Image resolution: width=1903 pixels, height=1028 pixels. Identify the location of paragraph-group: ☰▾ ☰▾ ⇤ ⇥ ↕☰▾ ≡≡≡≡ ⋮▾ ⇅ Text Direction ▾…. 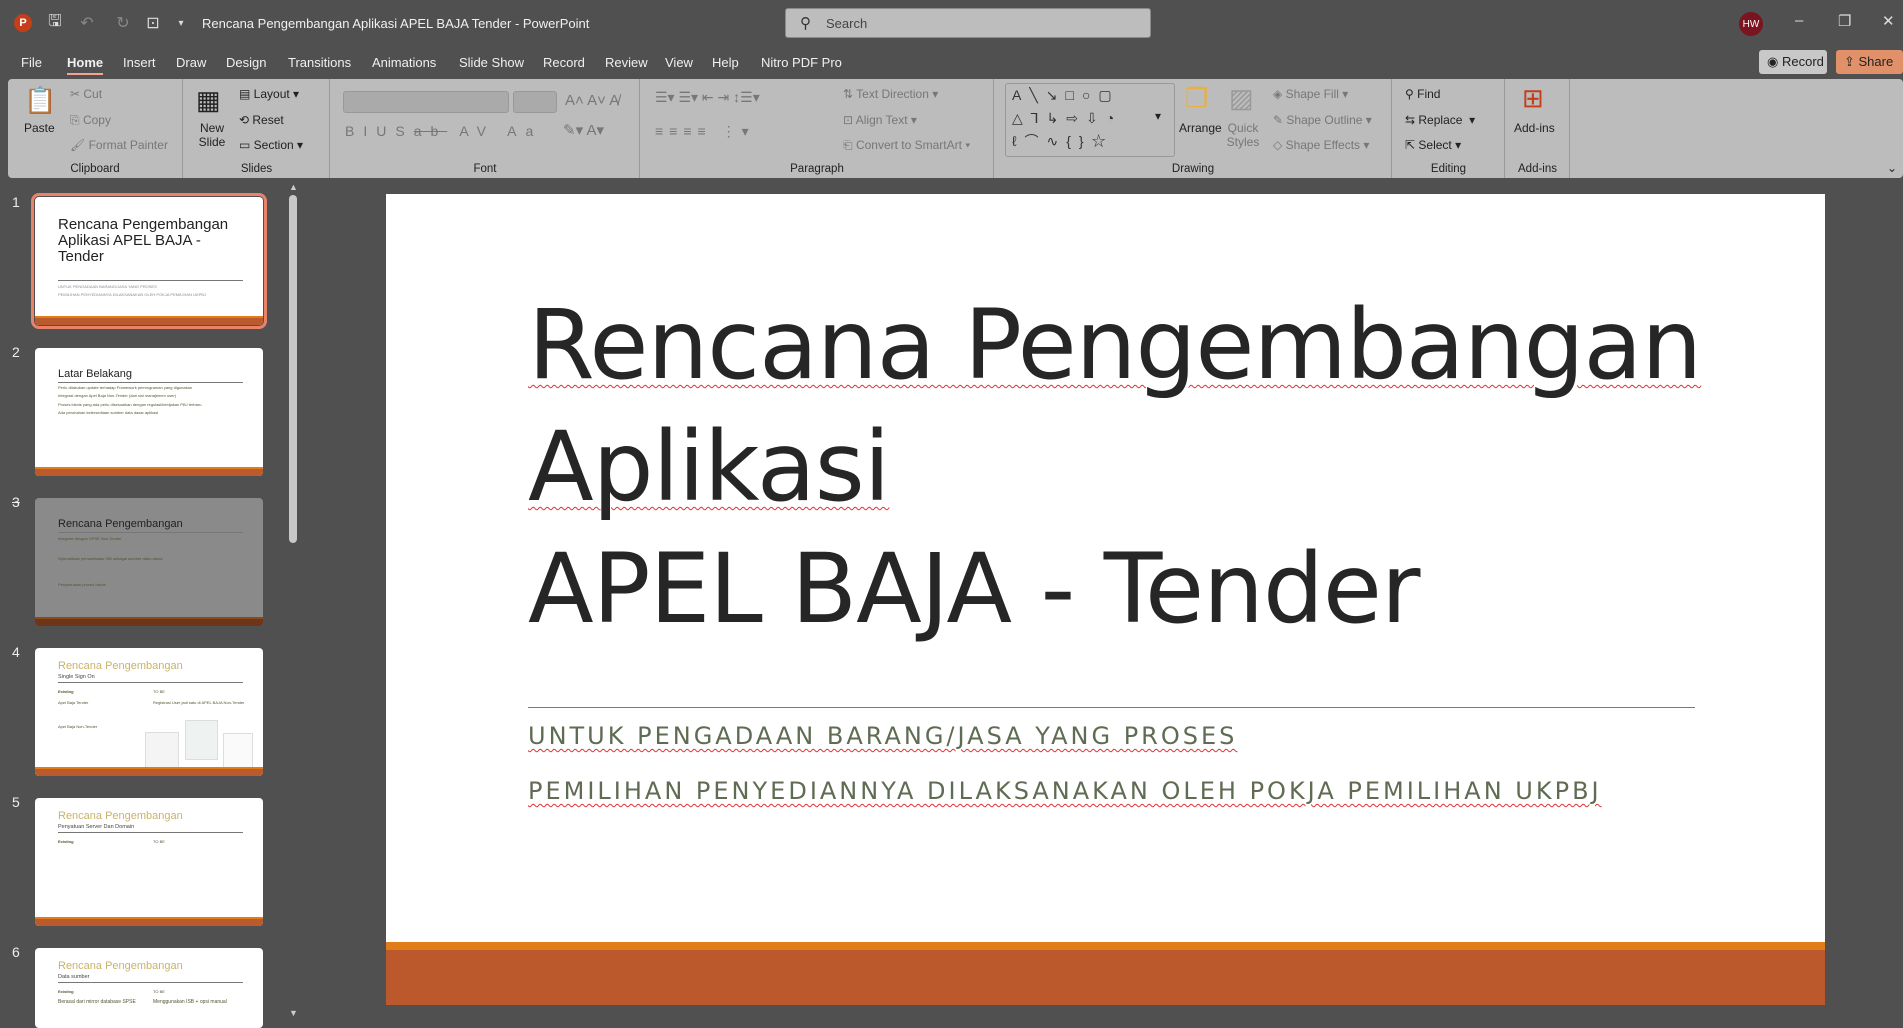
(817, 128).